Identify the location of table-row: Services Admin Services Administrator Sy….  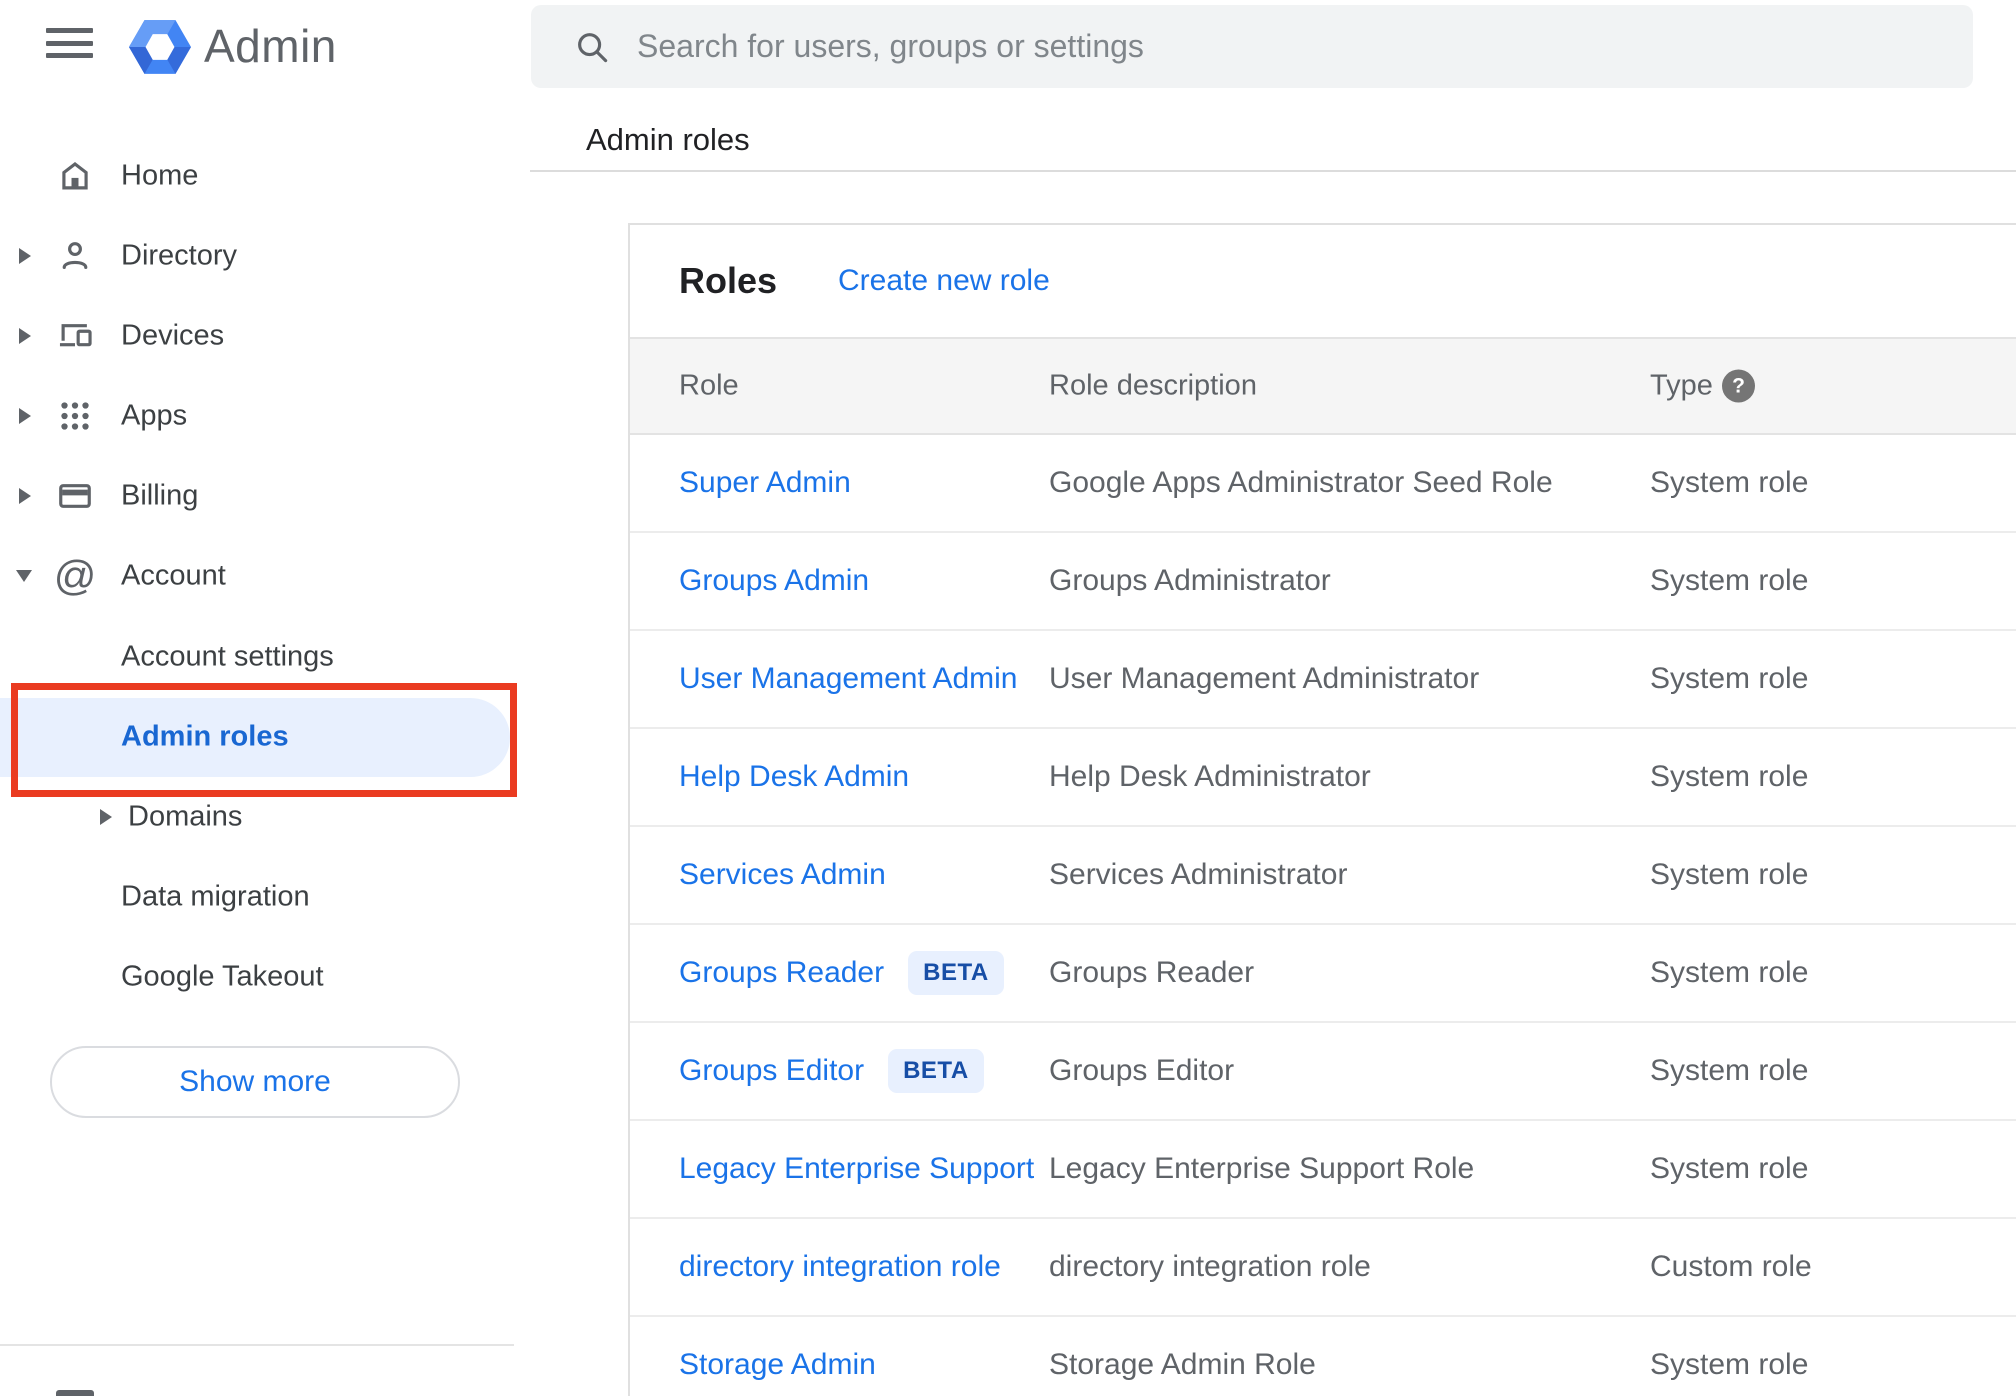
(1323, 876).